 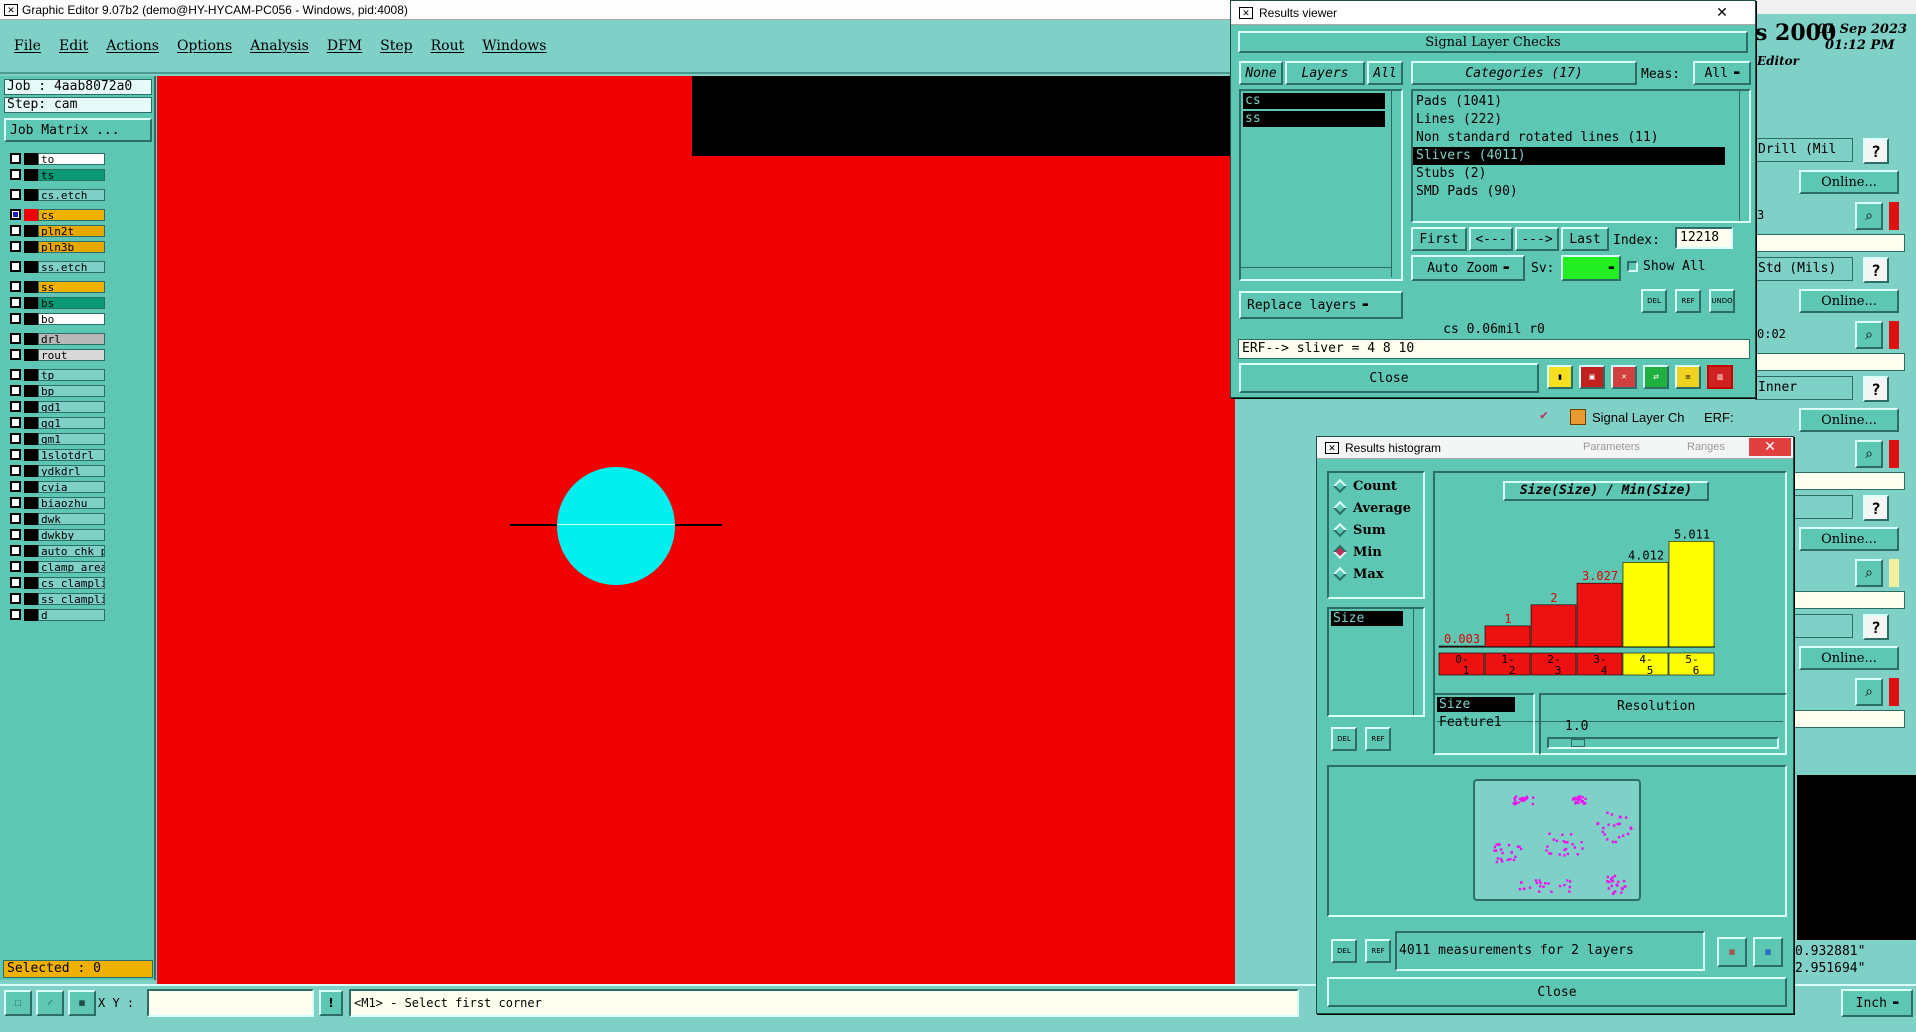 I want to click on chart-options-icon: ▦, so click(x=1768, y=952).